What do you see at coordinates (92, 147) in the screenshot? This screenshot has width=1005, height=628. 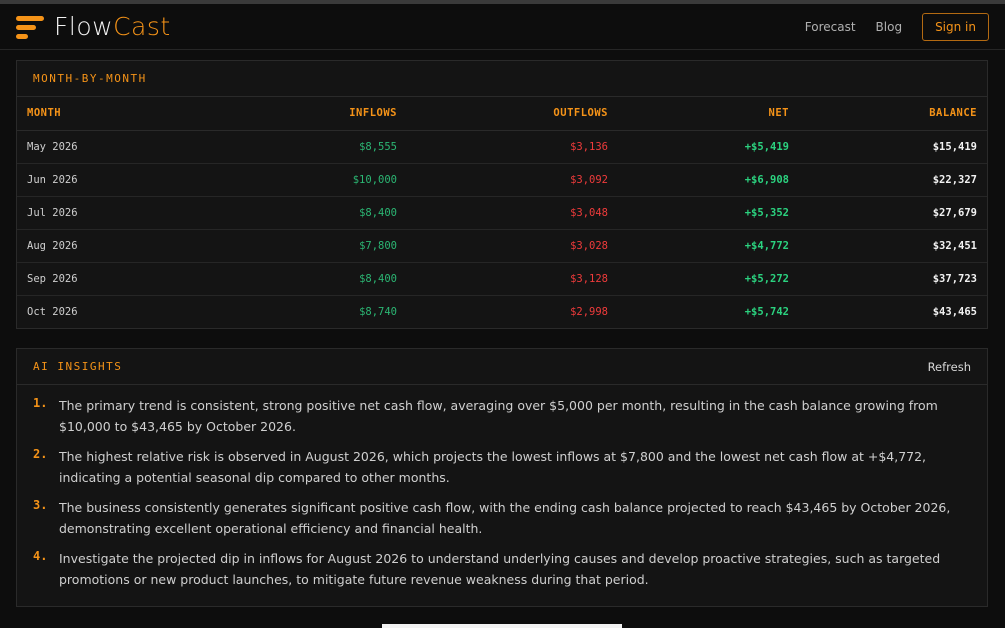 I see `cell-month: May 2026` at bounding box center [92, 147].